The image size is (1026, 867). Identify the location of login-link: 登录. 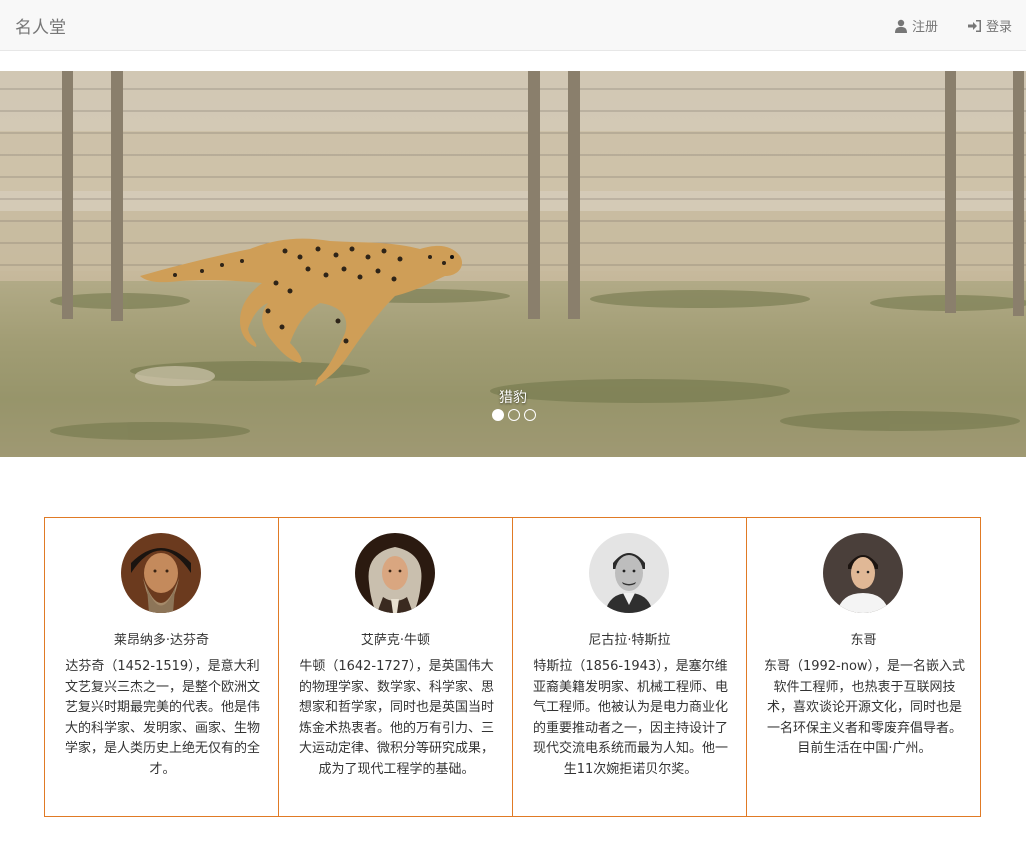
(989, 25).